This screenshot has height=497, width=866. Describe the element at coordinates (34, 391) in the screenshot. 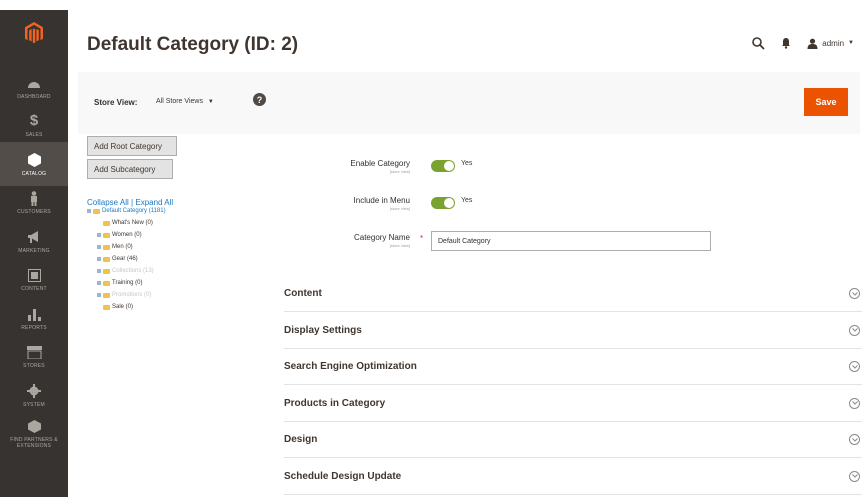

I see `gear-icon` at that location.